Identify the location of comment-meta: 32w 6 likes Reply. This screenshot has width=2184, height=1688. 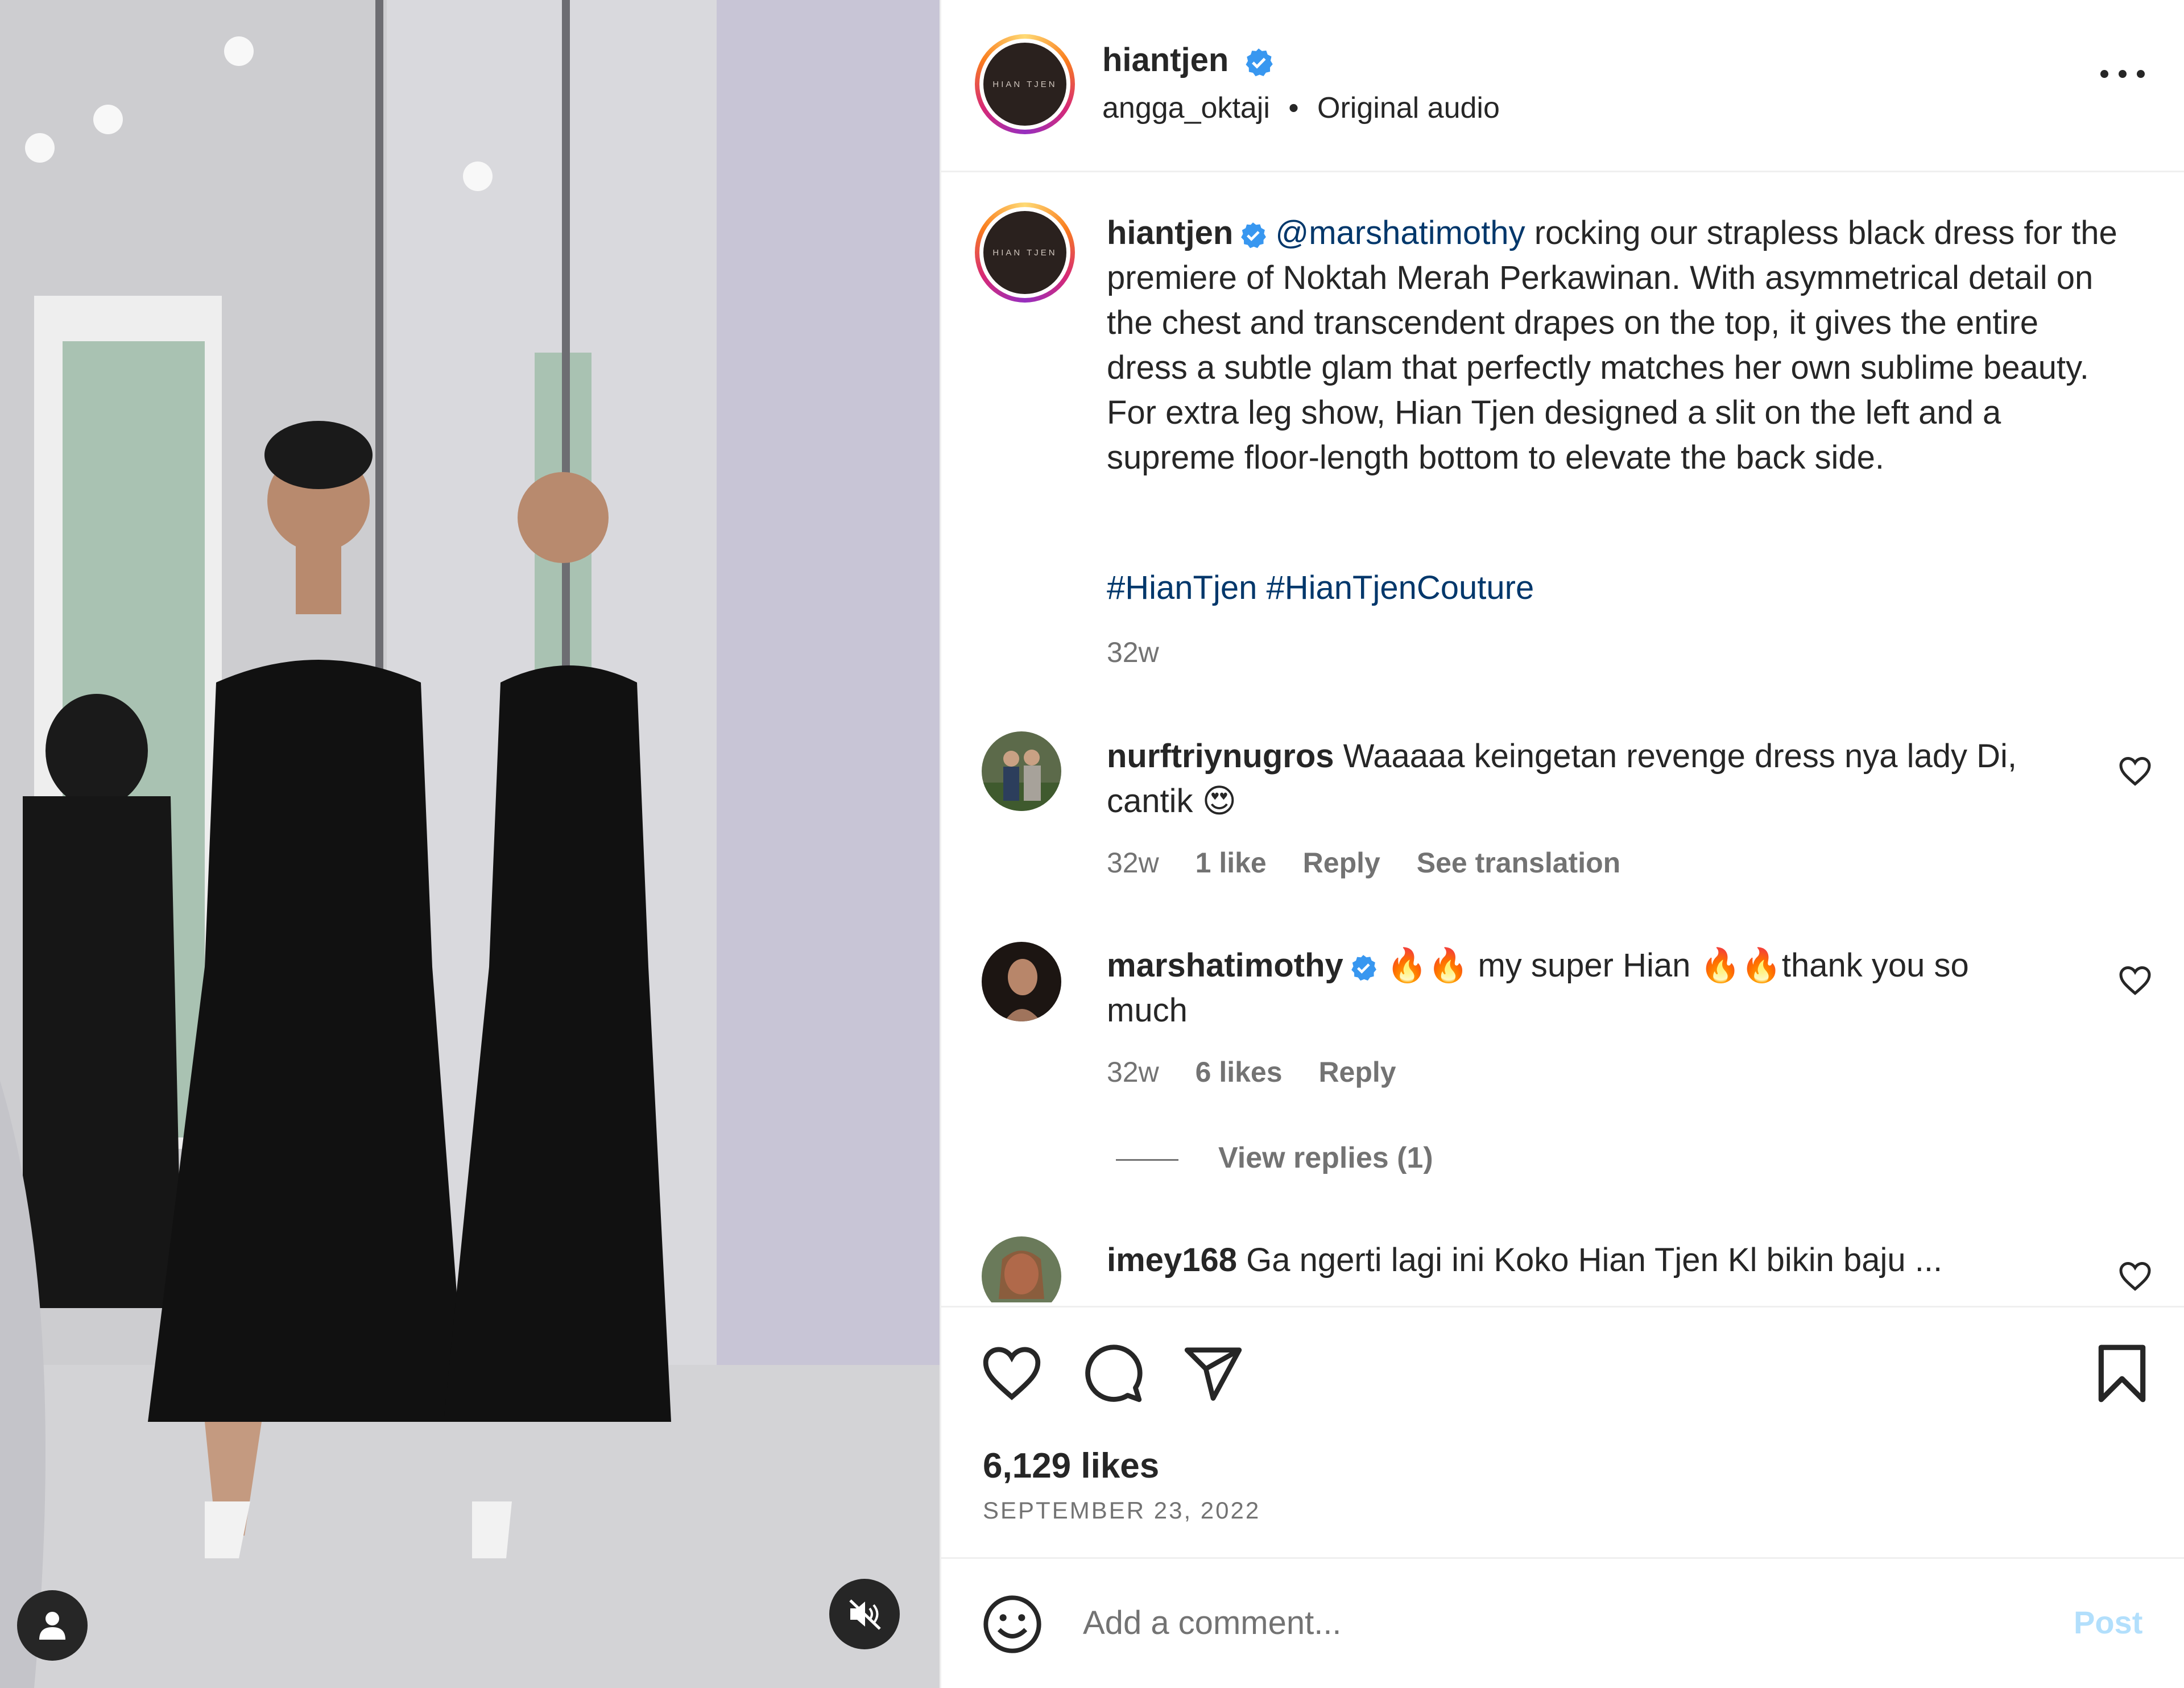
(1266, 1072).